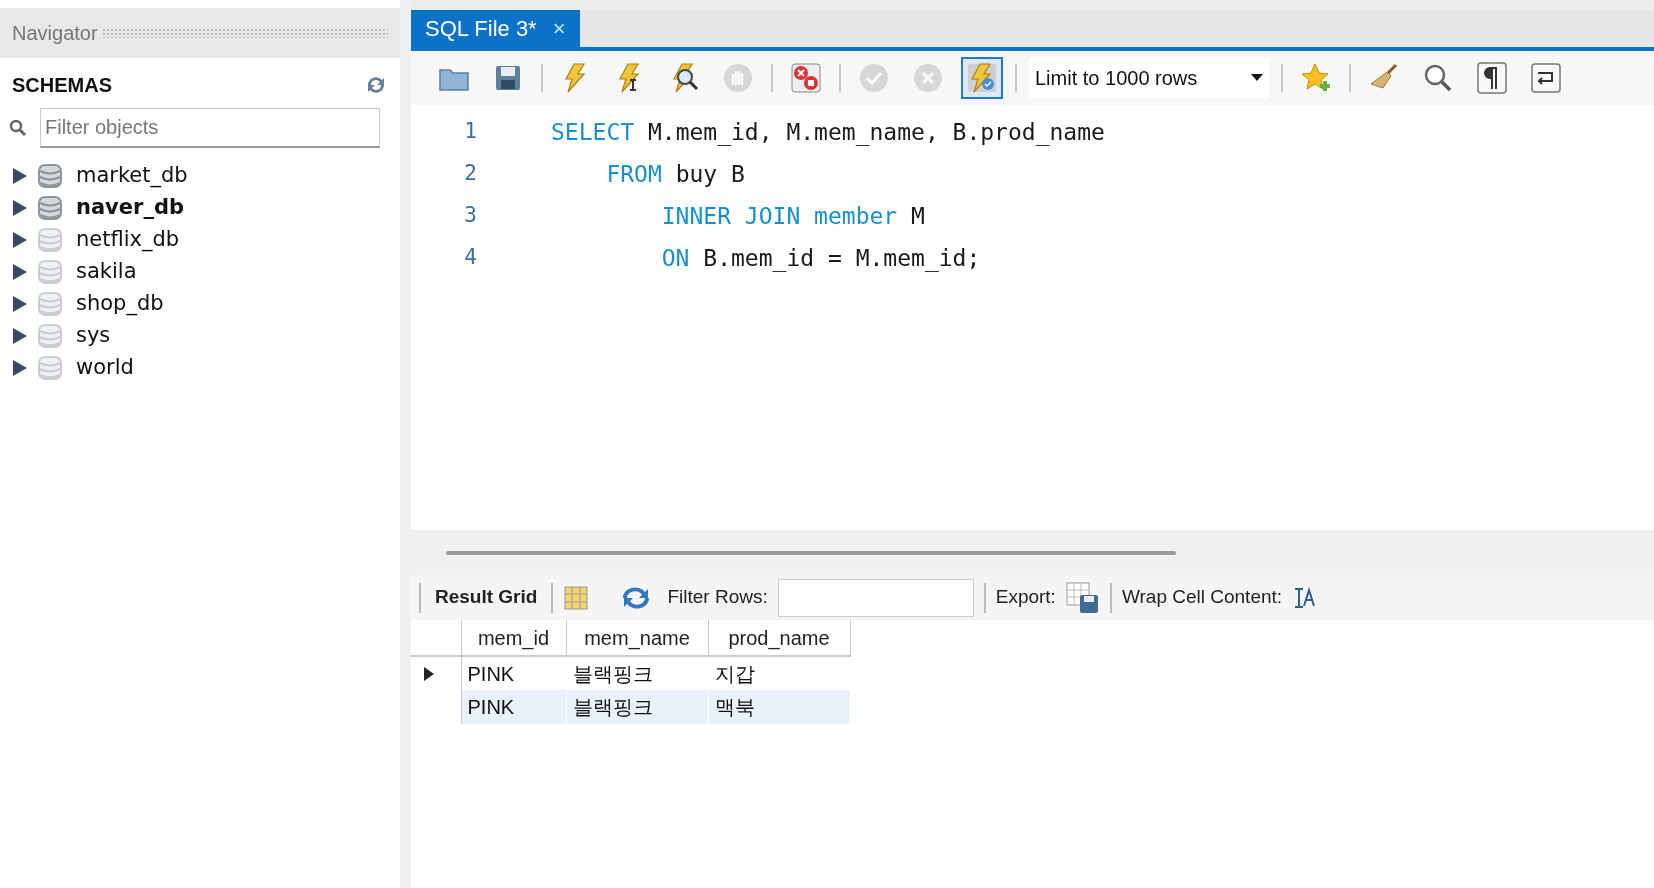 The width and height of the screenshot is (1654, 888). Describe the element at coordinates (559, 28) in the screenshot. I see `close-icon: ×` at that location.